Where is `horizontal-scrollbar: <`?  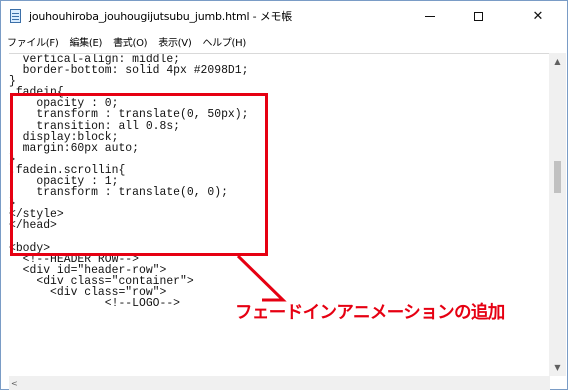 horizontal-scrollbar: < is located at coordinates (279, 383).